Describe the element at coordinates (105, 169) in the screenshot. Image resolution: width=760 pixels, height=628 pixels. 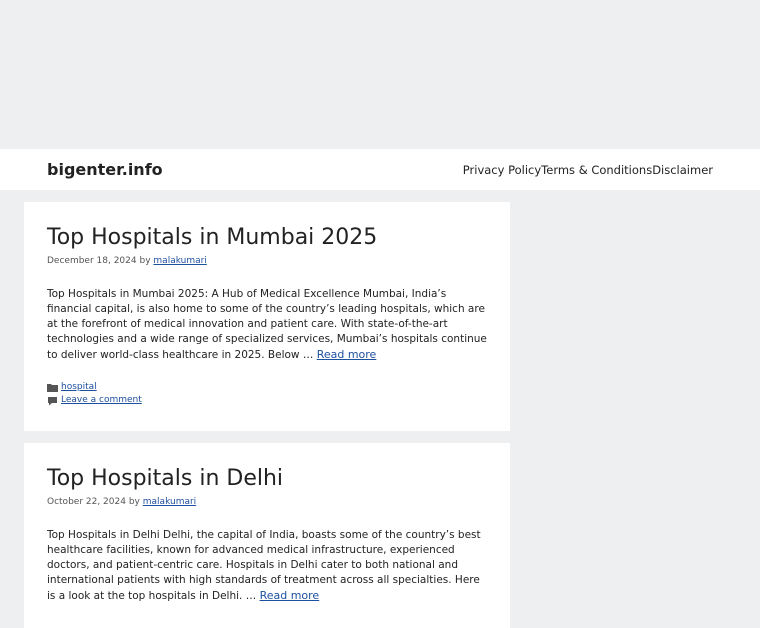
I see `site-title-link: bigenter.info` at that location.